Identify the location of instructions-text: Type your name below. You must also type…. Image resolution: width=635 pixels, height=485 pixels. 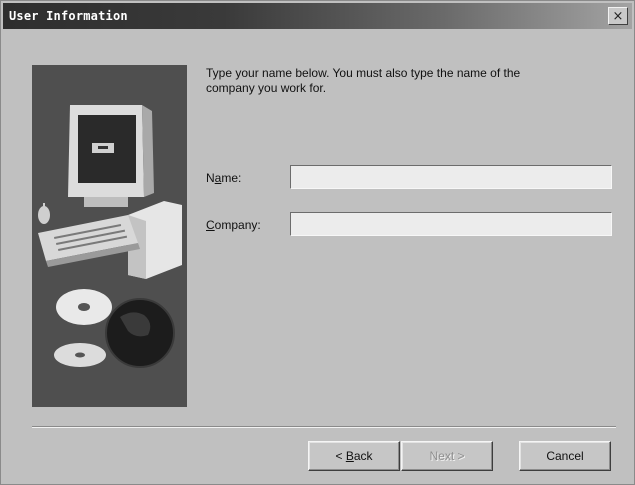
(406, 81).